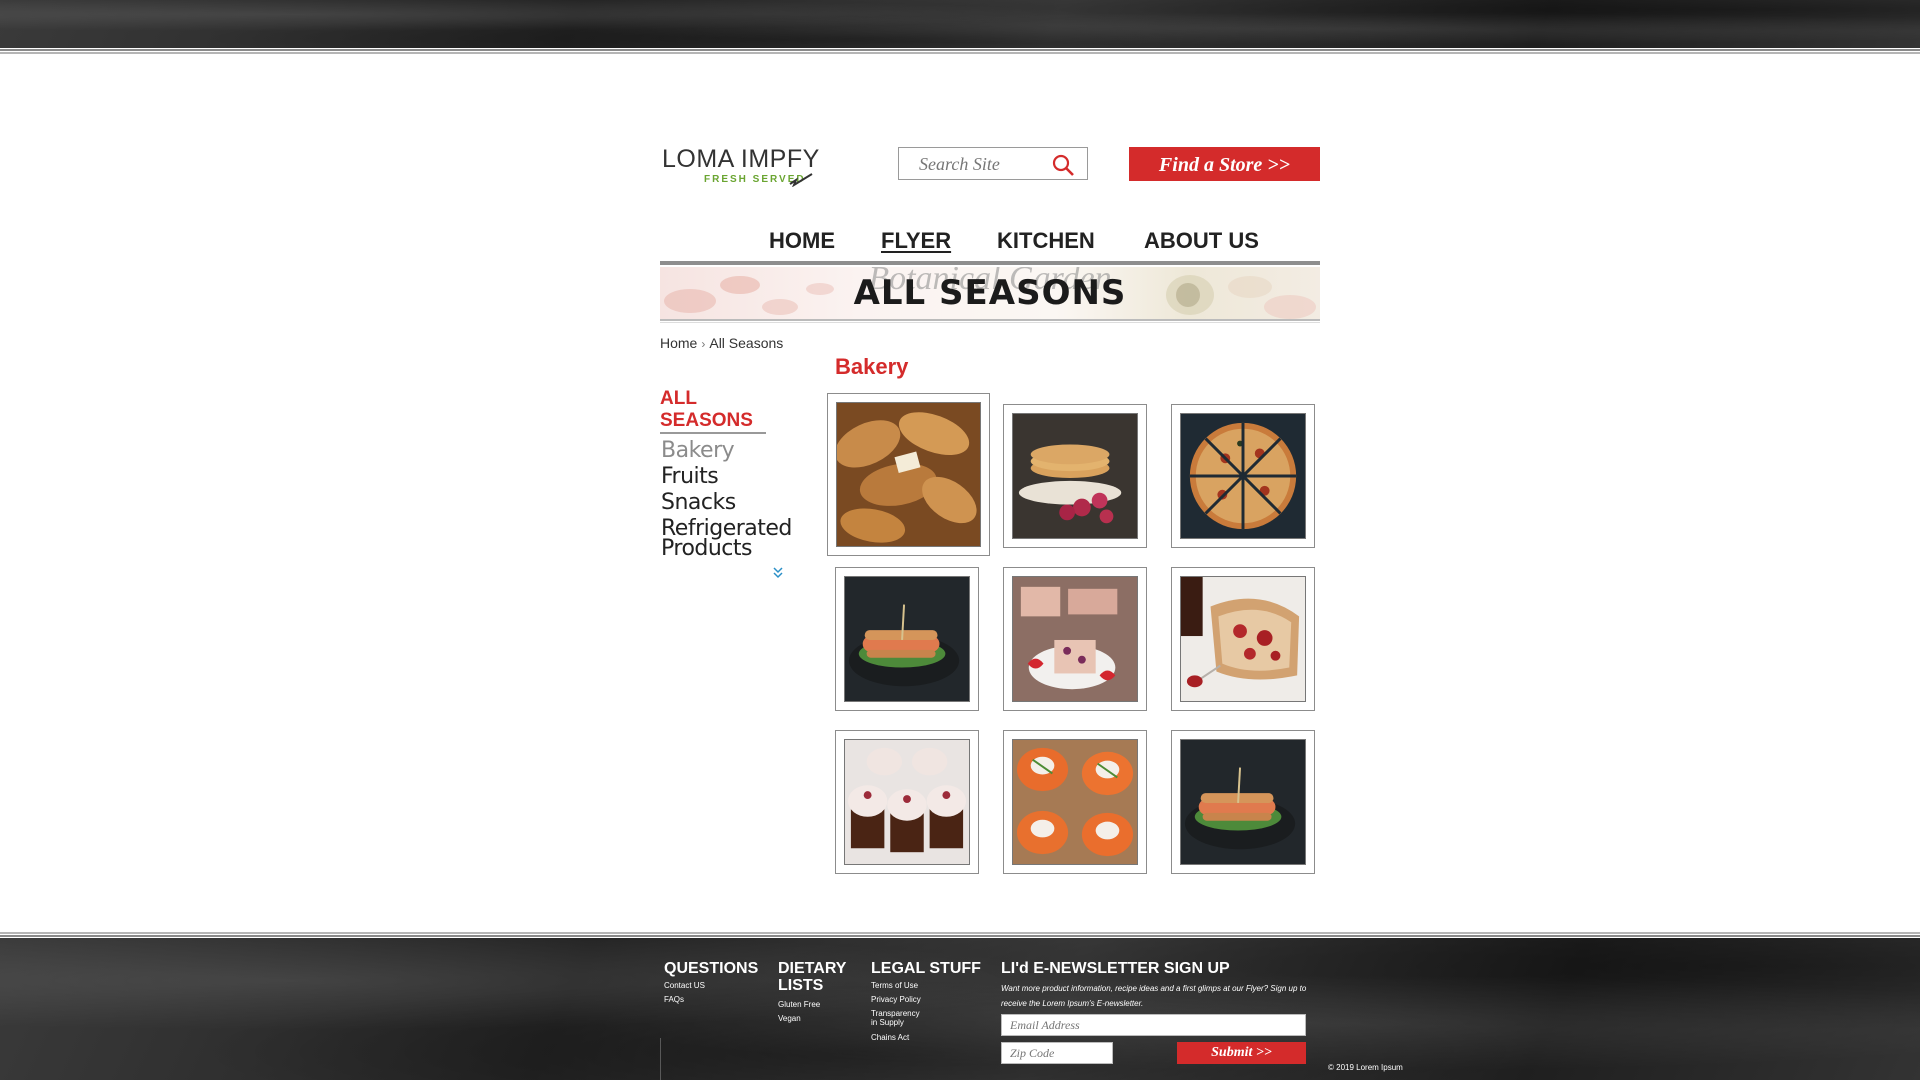  Describe the element at coordinates (960, 51) in the screenshot. I see `top-divider` at that location.